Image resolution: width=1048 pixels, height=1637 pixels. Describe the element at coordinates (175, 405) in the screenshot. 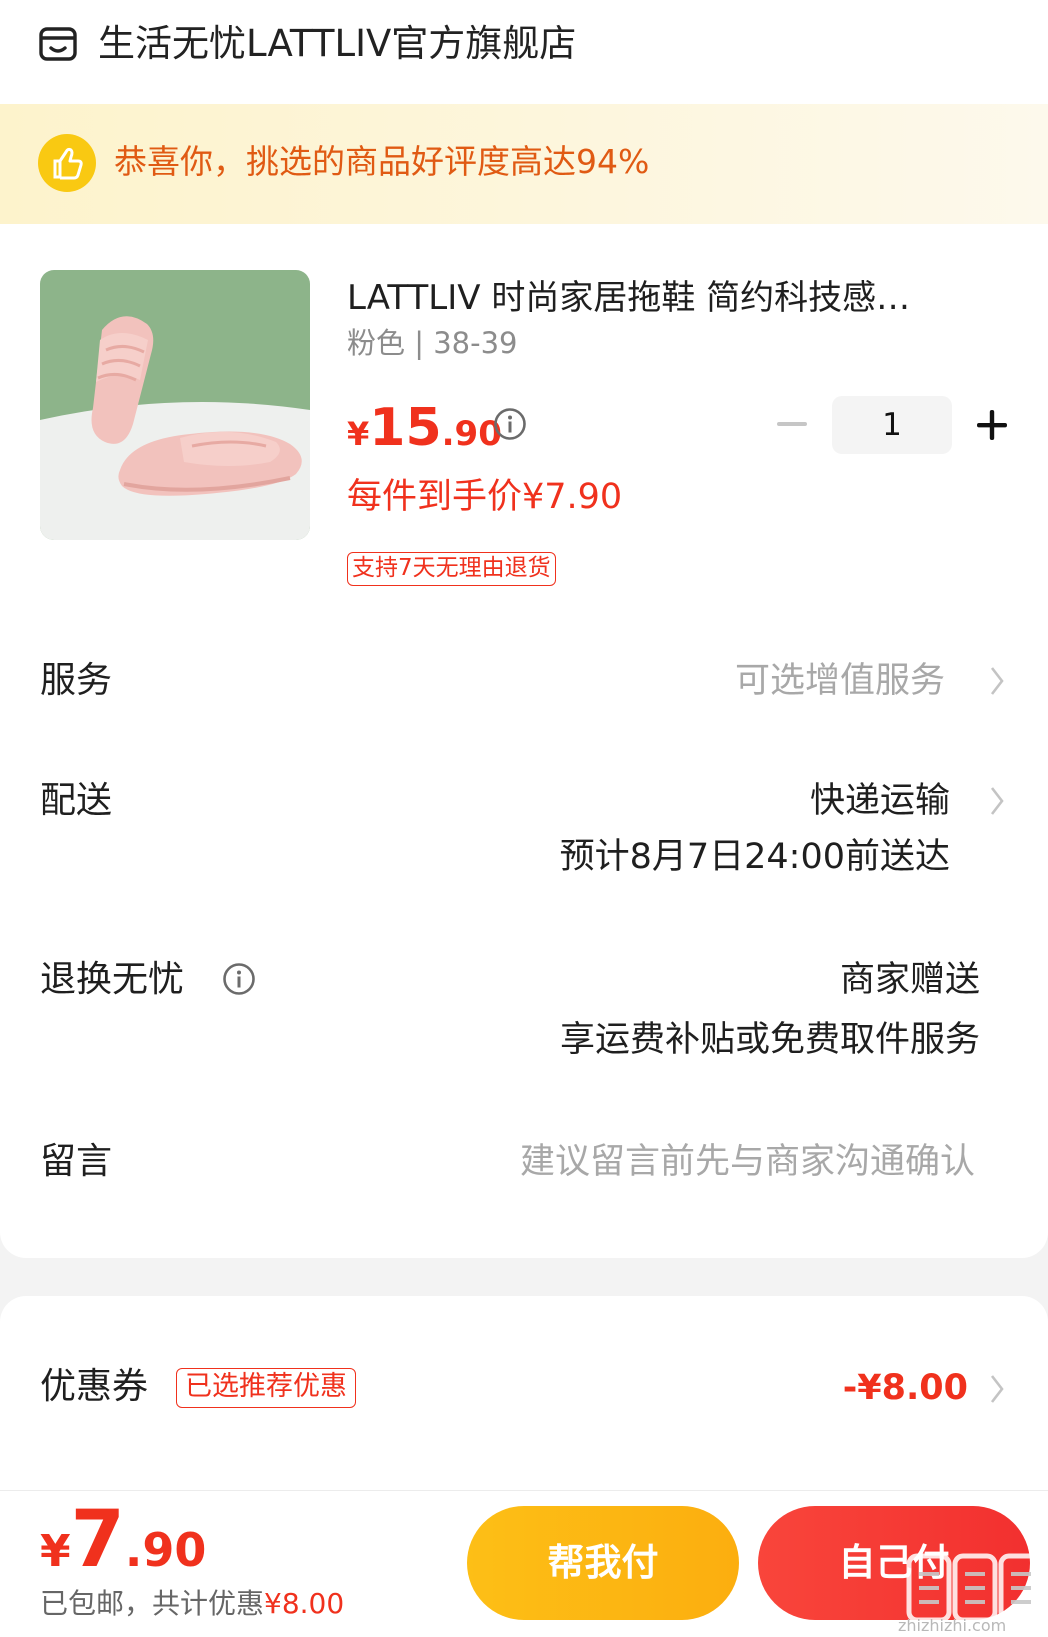

I see `product-image` at that location.